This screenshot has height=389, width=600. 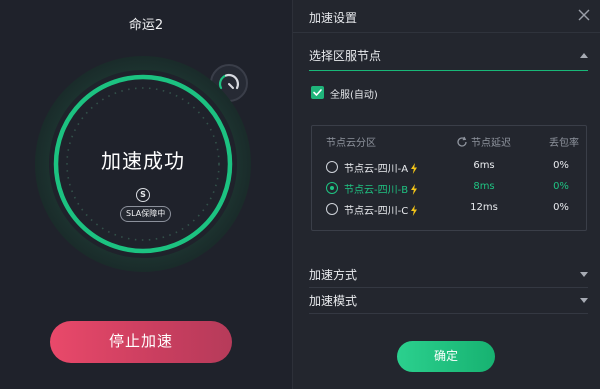 What do you see at coordinates (143, 195) in the screenshot?
I see `shield-icon: S` at bounding box center [143, 195].